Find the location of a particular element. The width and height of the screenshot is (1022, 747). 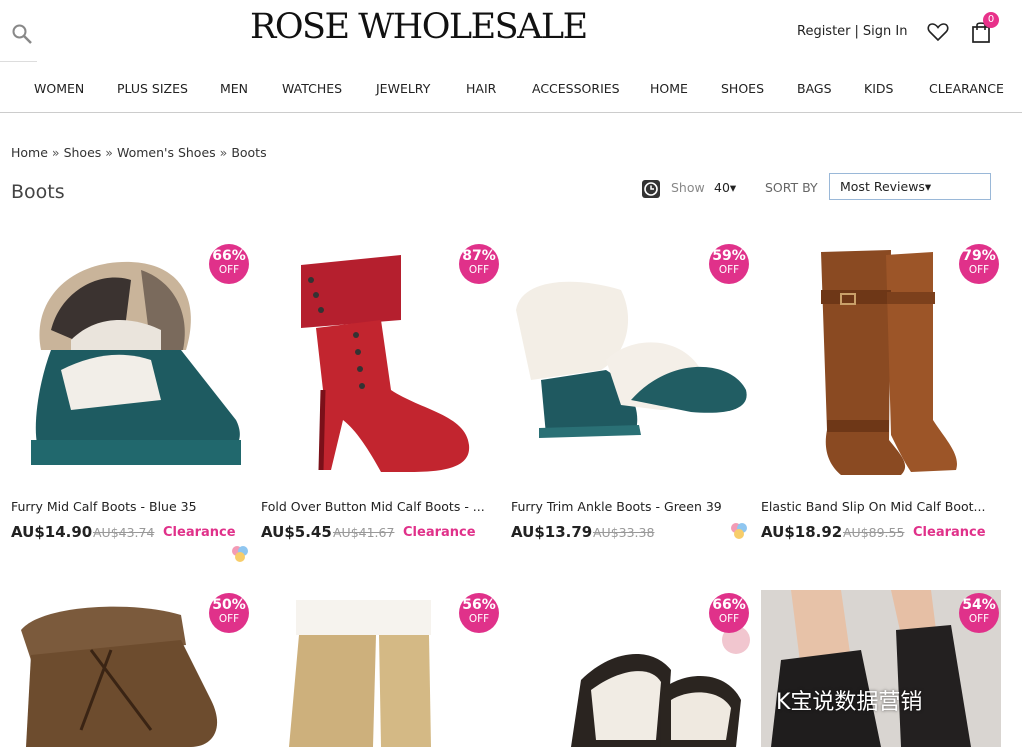

page-title: Boots is located at coordinates (38, 192).